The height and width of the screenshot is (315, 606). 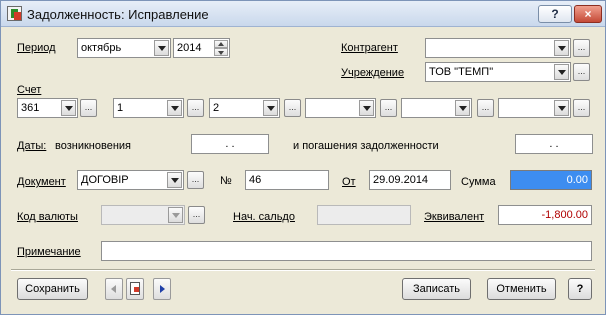 What do you see at coordinates (555, 14) in the screenshot?
I see `title-help-button: ?` at bounding box center [555, 14].